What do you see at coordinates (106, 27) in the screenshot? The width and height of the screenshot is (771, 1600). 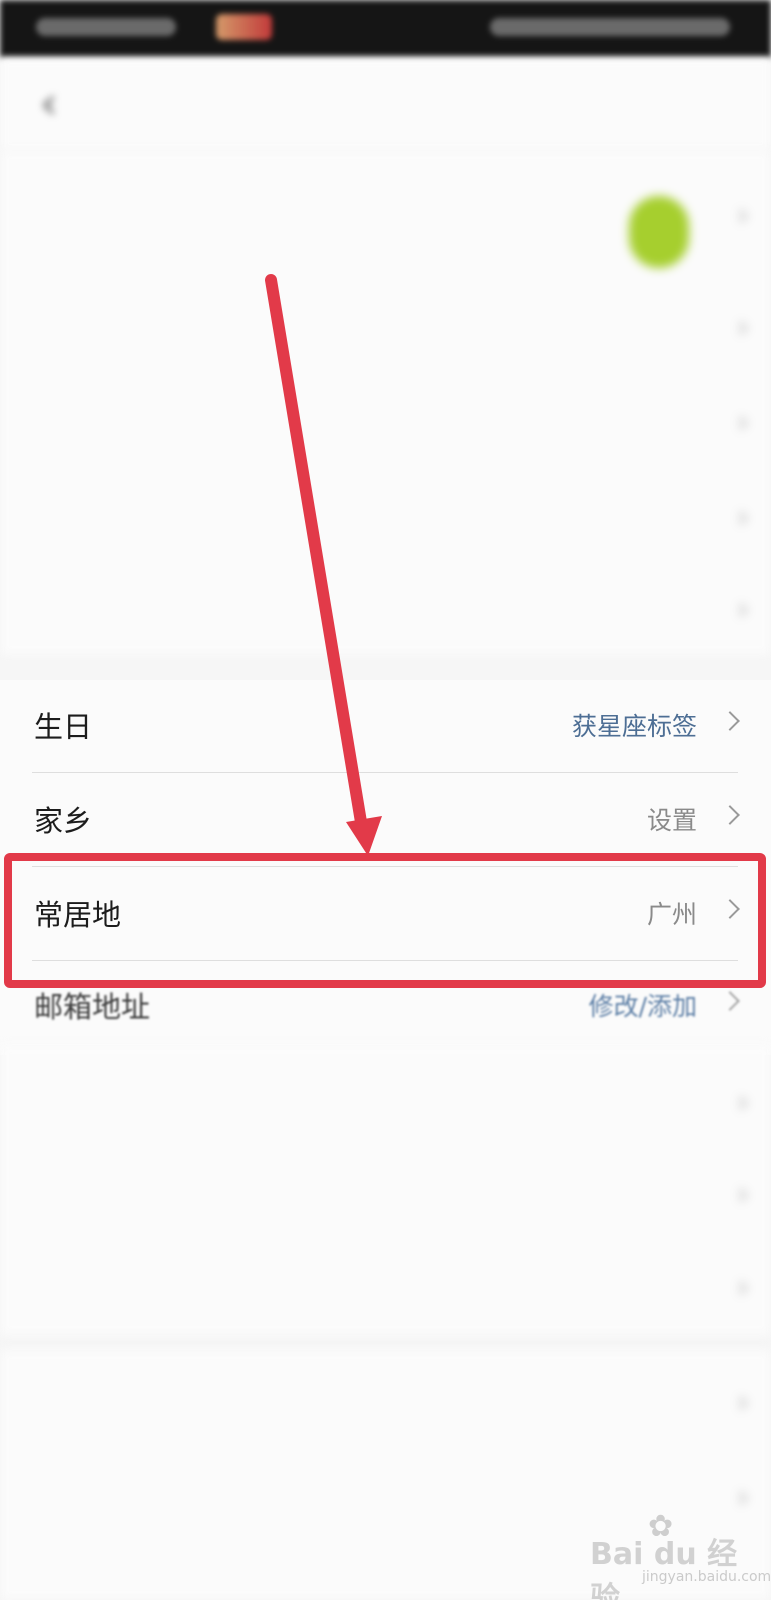 I see `status-bar-carrier` at bounding box center [106, 27].